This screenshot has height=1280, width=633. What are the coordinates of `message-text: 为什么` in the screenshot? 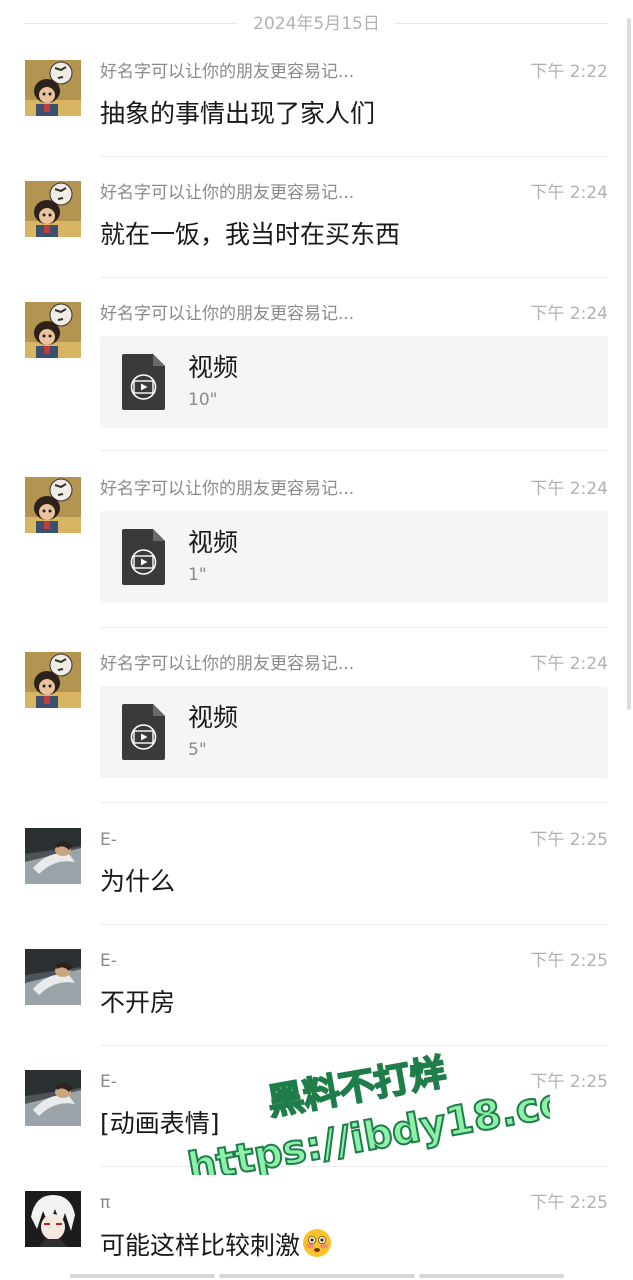 It's located at (137, 882).